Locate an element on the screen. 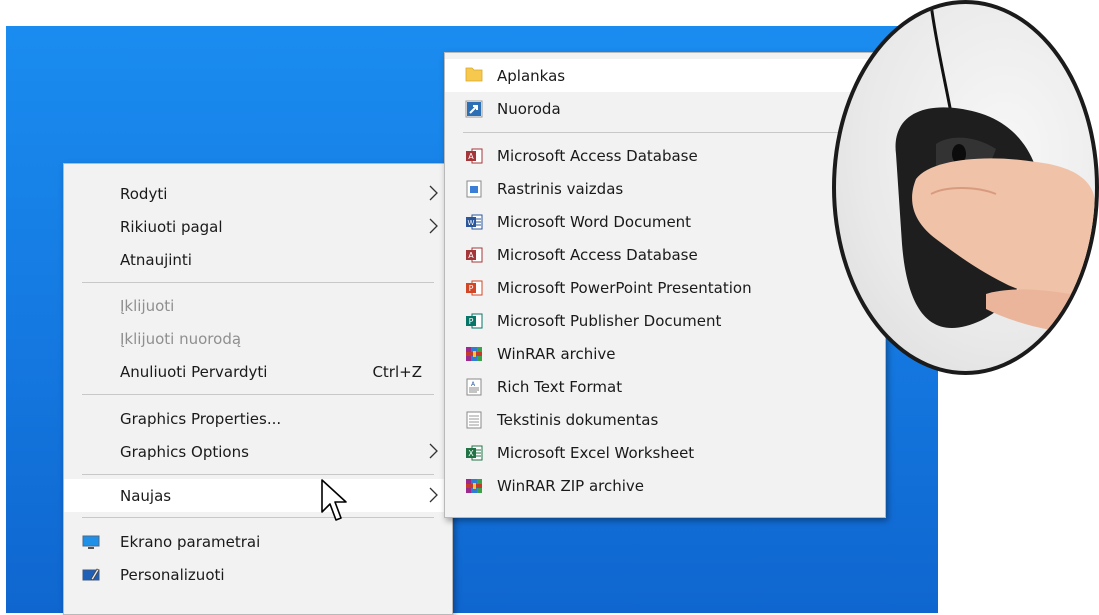 The height and width of the screenshot is (615, 1099). menu-item-label: Įklijuoti is located at coordinates (147, 306).